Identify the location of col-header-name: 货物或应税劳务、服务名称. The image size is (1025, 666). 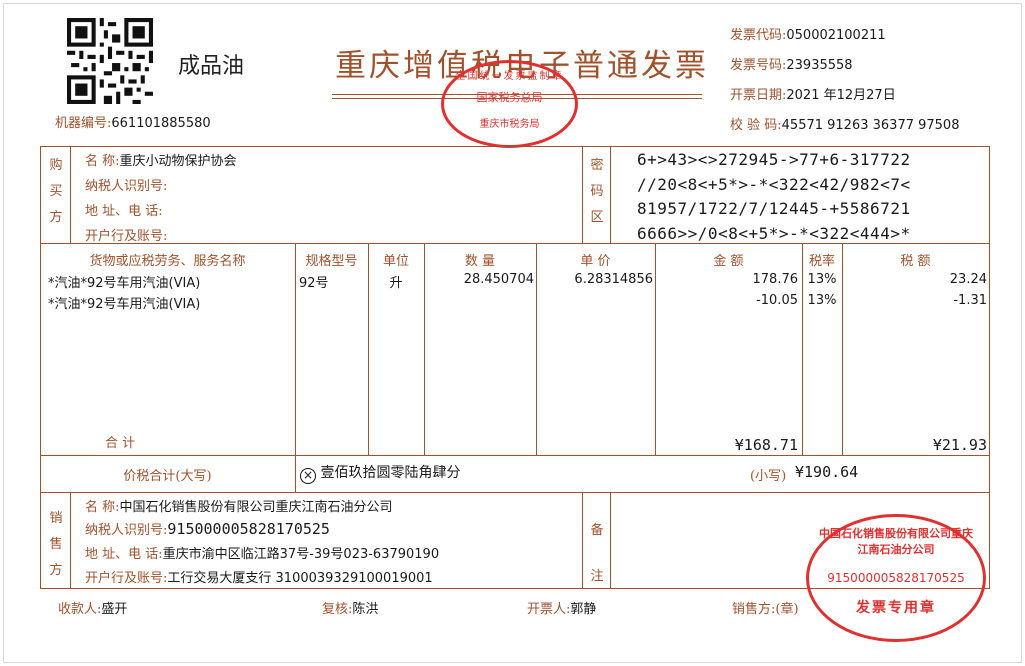
(167, 261).